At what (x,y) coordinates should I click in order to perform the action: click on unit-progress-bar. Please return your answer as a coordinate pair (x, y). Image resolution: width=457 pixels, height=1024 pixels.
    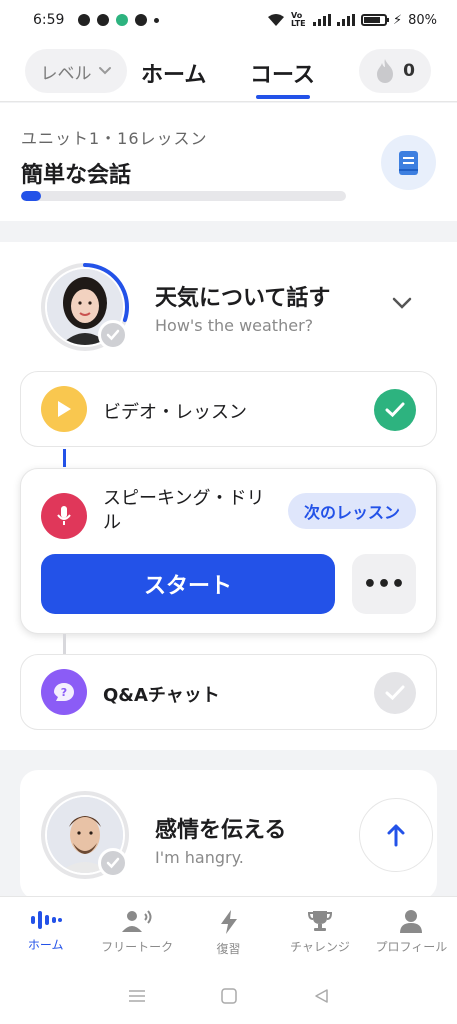
    Looking at the image, I should click on (183, 196).